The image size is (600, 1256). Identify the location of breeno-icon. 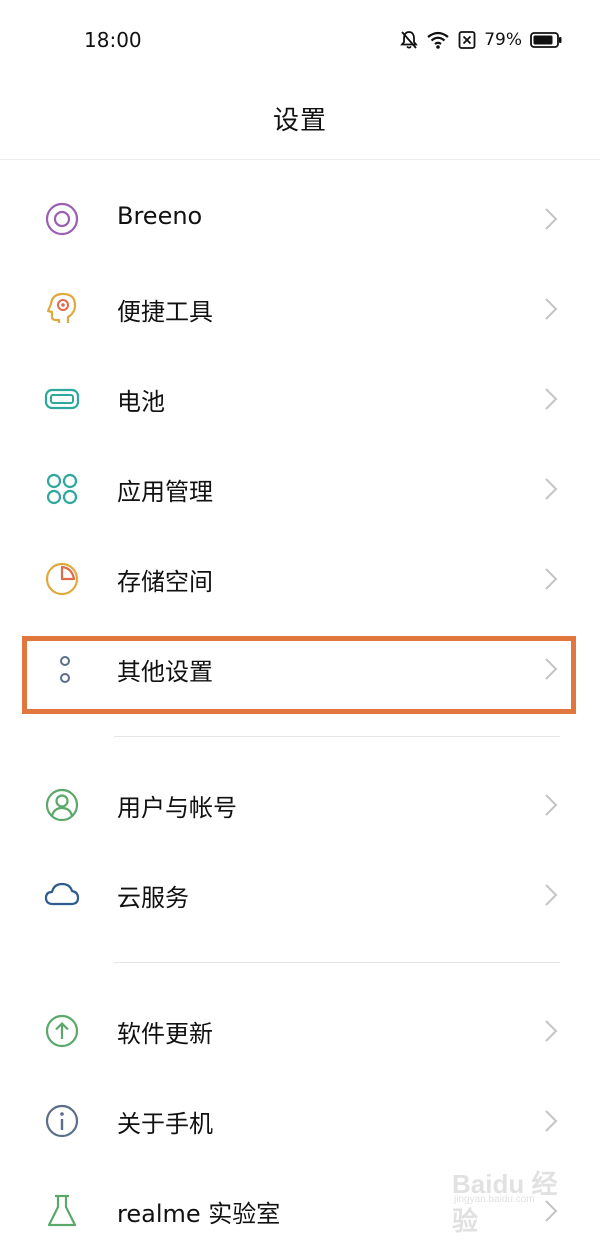
(62, 219).